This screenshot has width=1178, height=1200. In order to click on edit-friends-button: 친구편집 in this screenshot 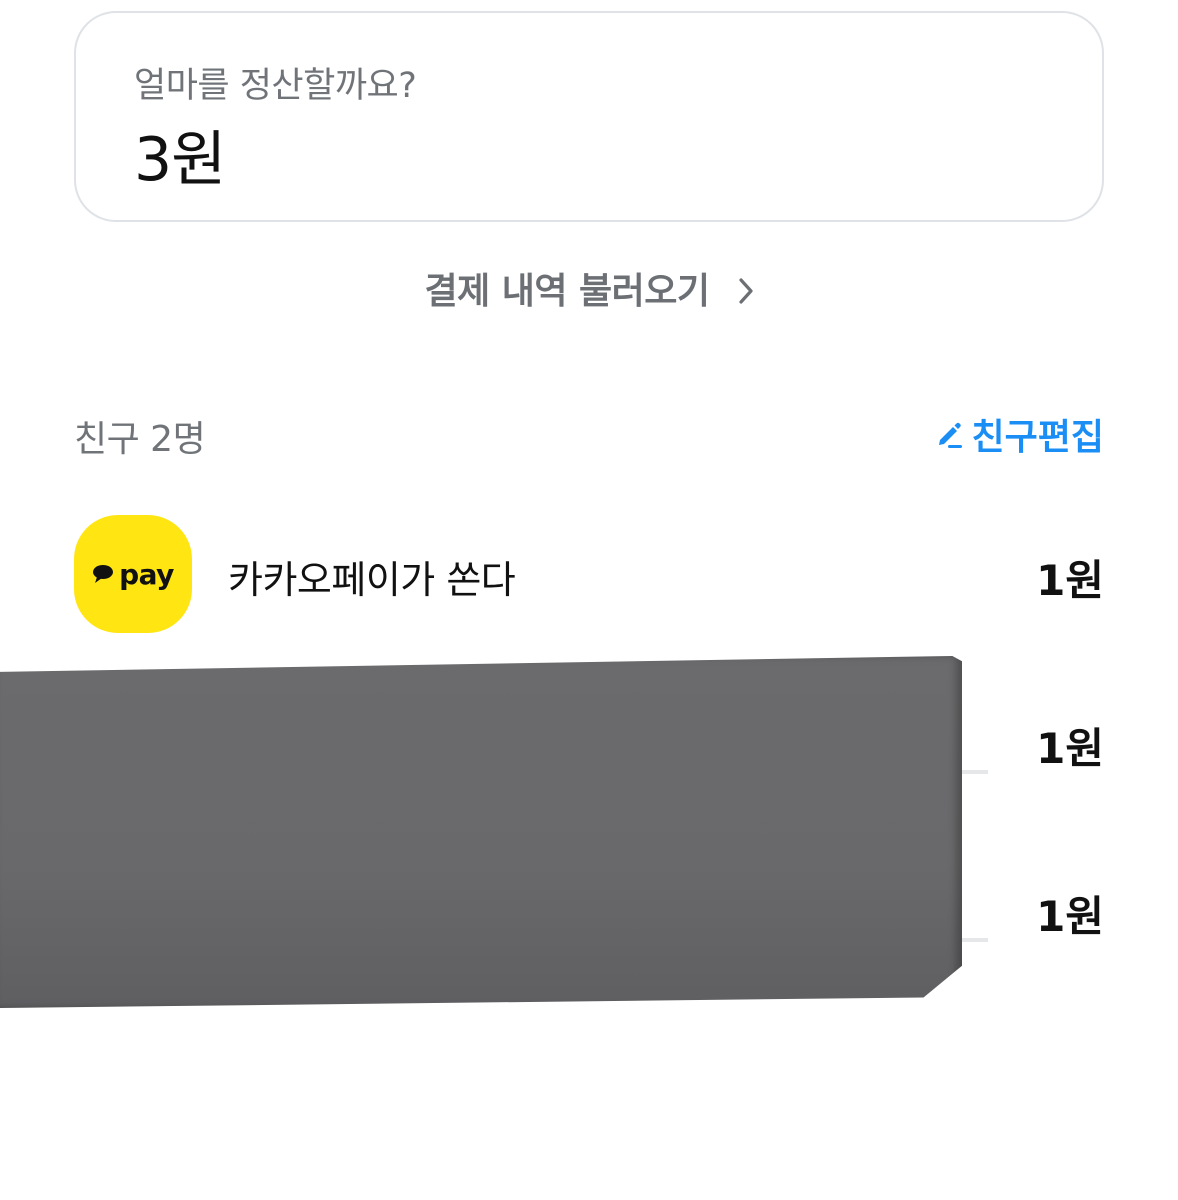, I will do `click(1019, 434)`.